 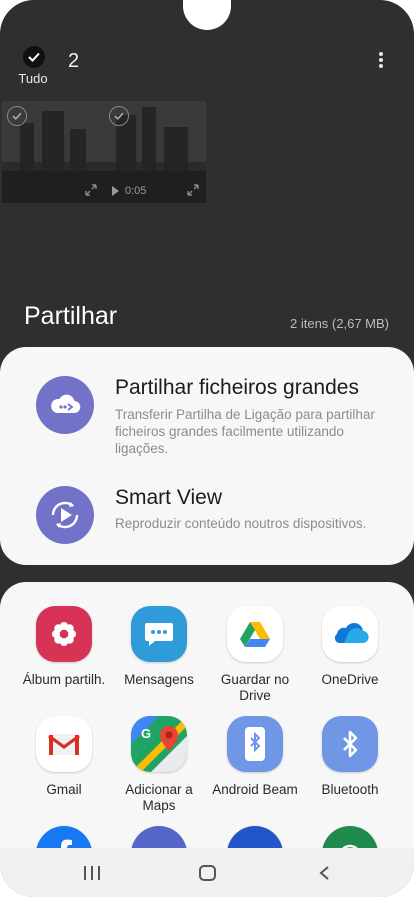 What do you see at coordinates (136, 191) in the screenshot?
I see `video-duration-label: 0:05` at bounding box center [136, 191].